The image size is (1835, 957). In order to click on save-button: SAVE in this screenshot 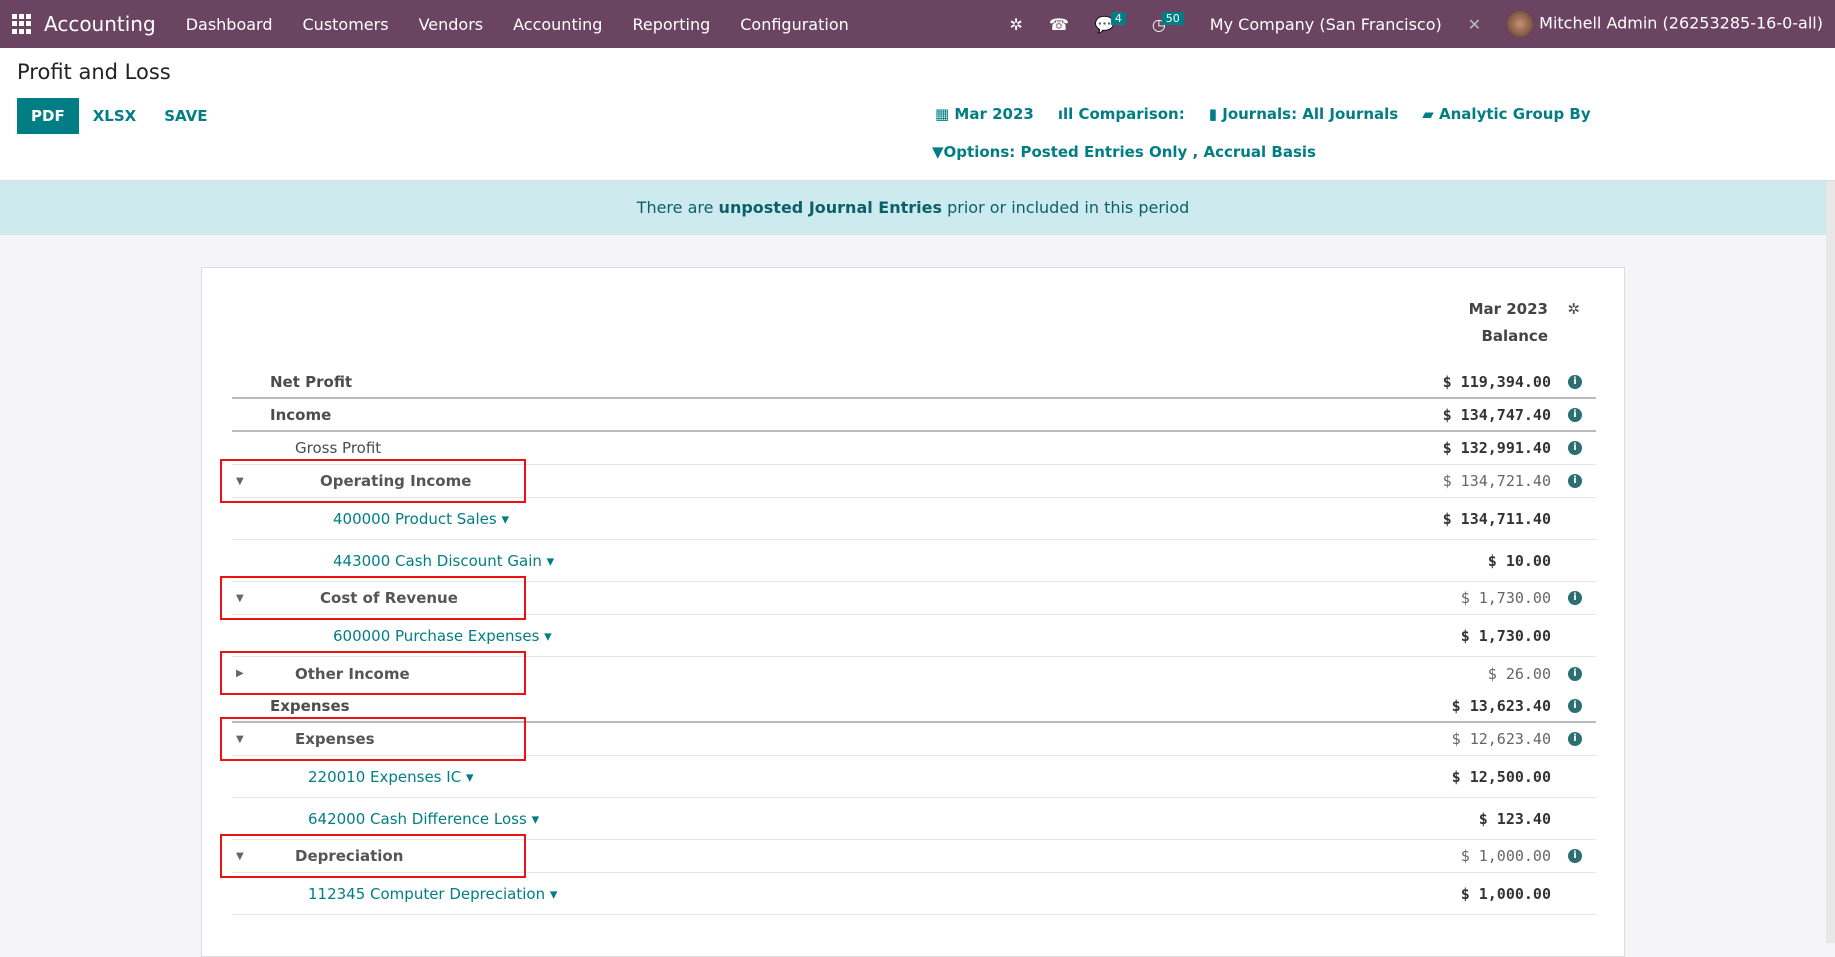, I will do `click(185, 116)`.